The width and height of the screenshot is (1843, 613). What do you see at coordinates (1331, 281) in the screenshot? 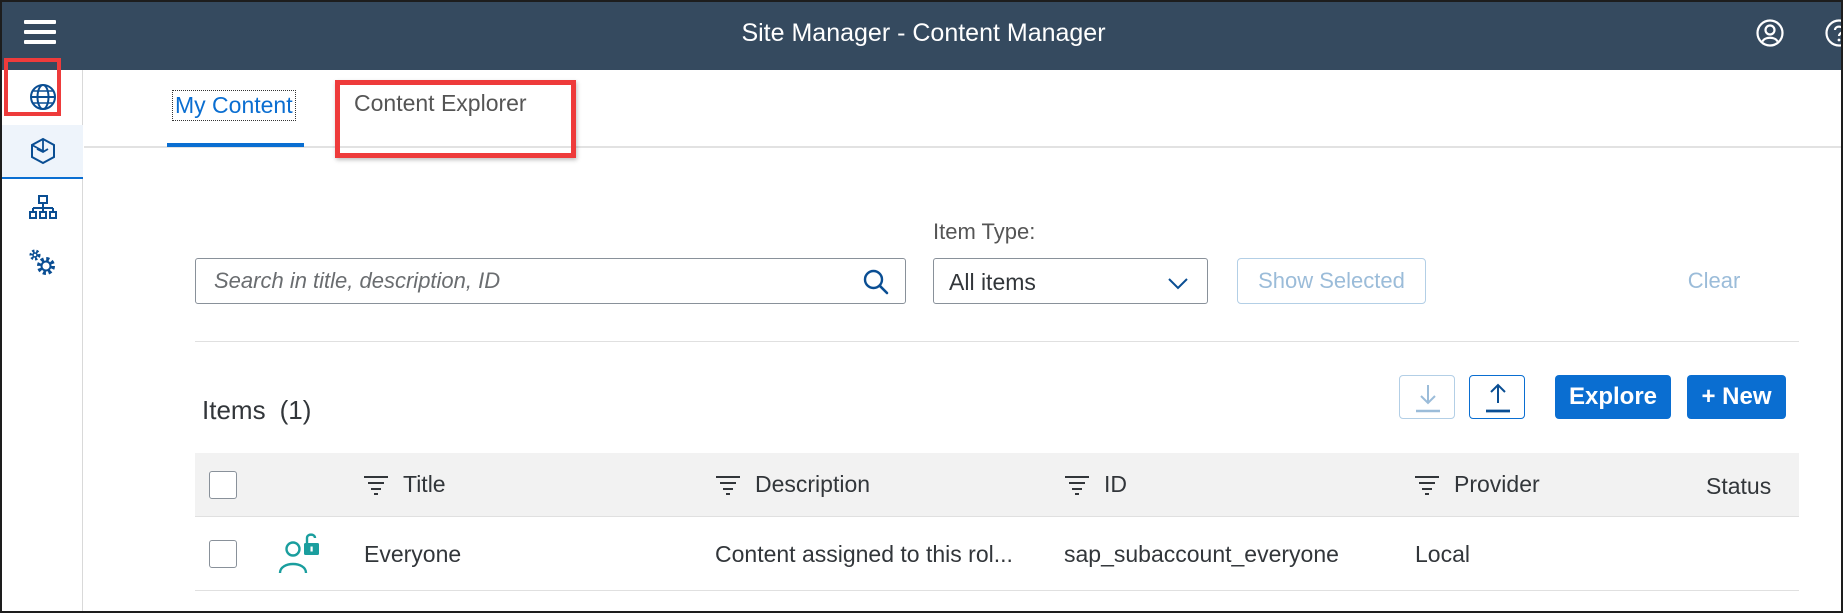
I see `show-selected-button: Show Selected` at bounding box center [1331, 281].